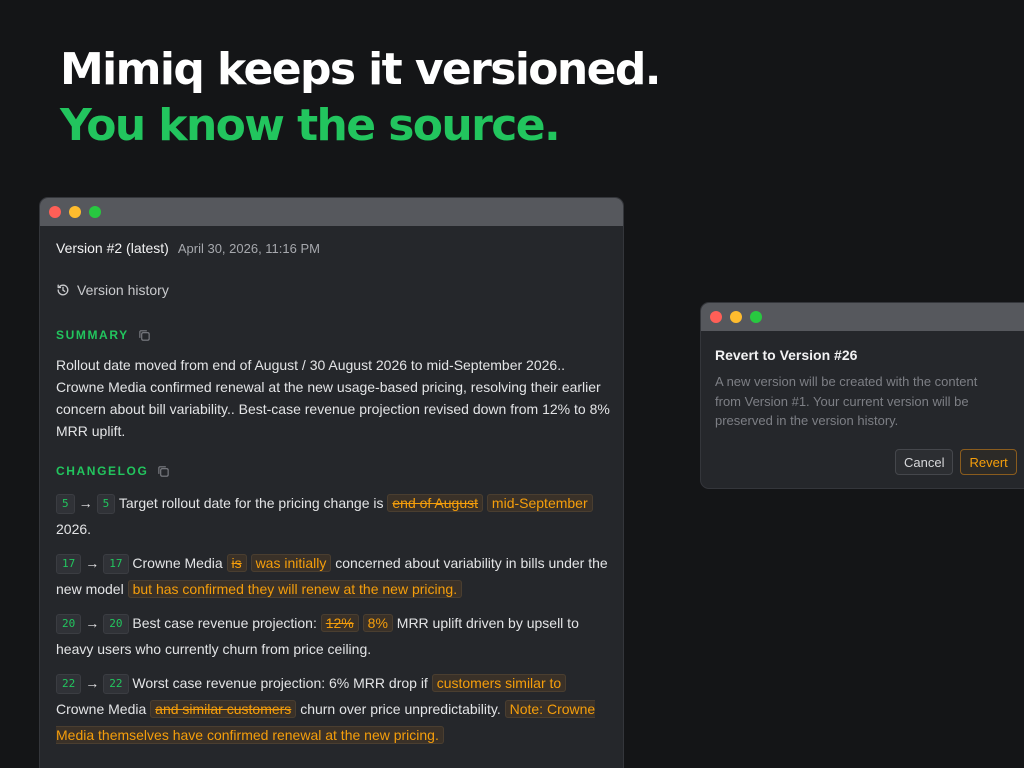 This screenshot has width=1024, height=768. I want to click on dialog-titlebar, so click(862, 317).